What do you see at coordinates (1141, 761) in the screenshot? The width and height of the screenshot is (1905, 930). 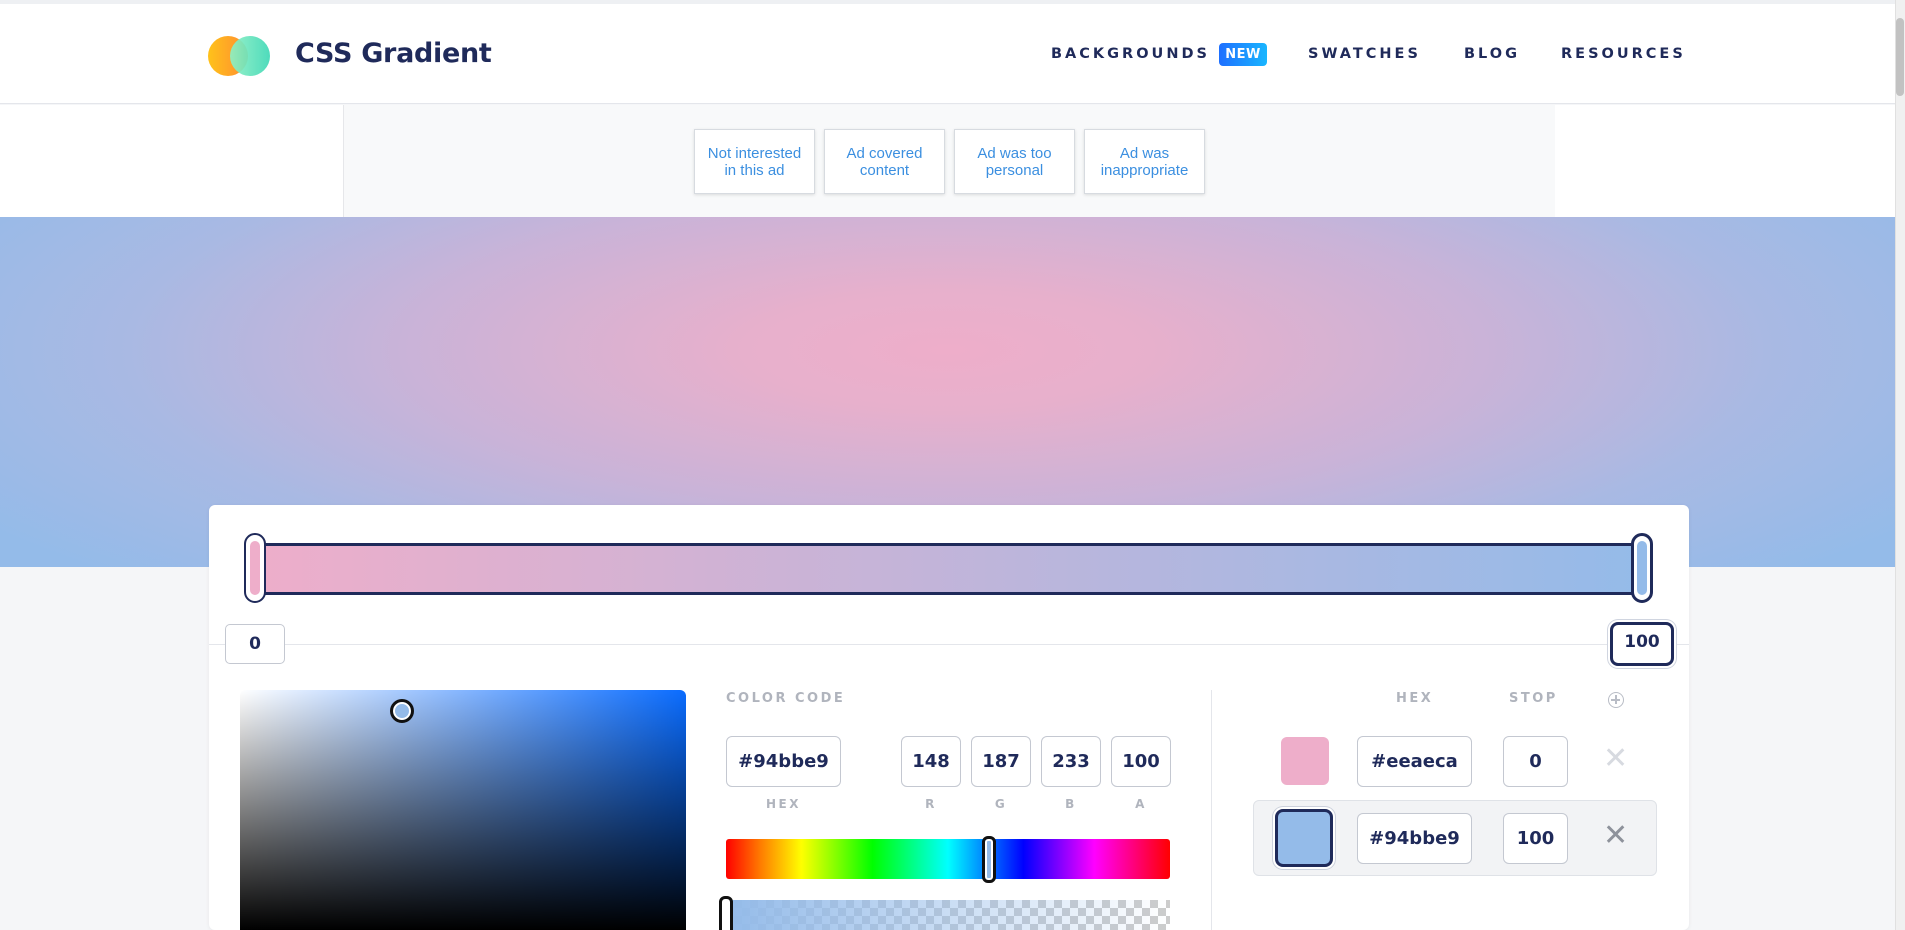 I see `alpha-input: 100` at bounding box center [1141, 761].